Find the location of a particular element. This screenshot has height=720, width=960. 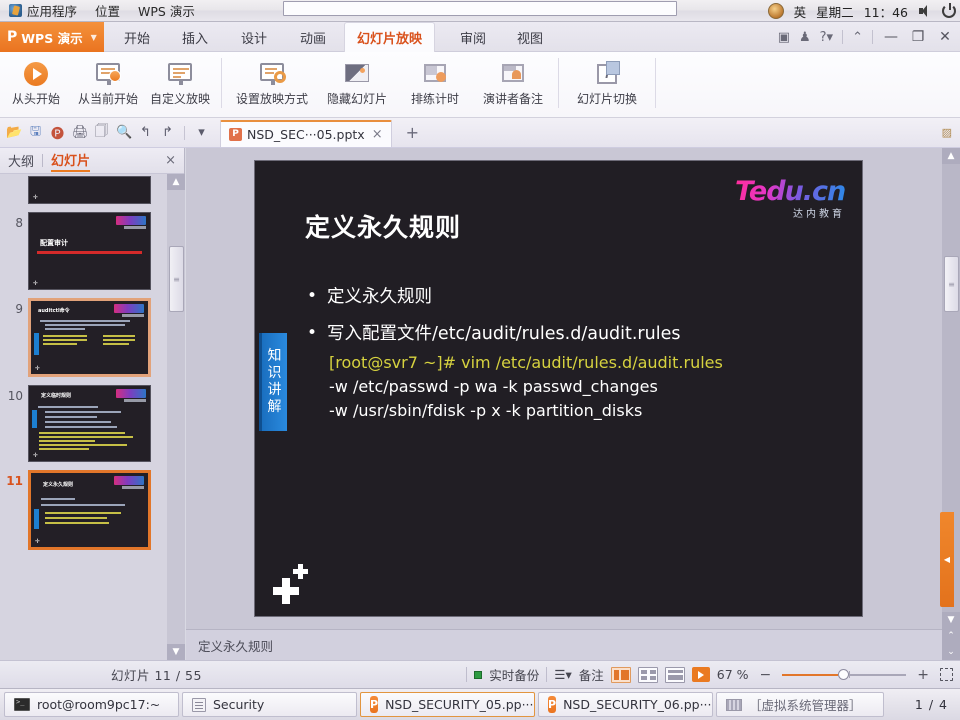

tab-slideshow: 幻灯片放映 is located at coordinates (390, 37).